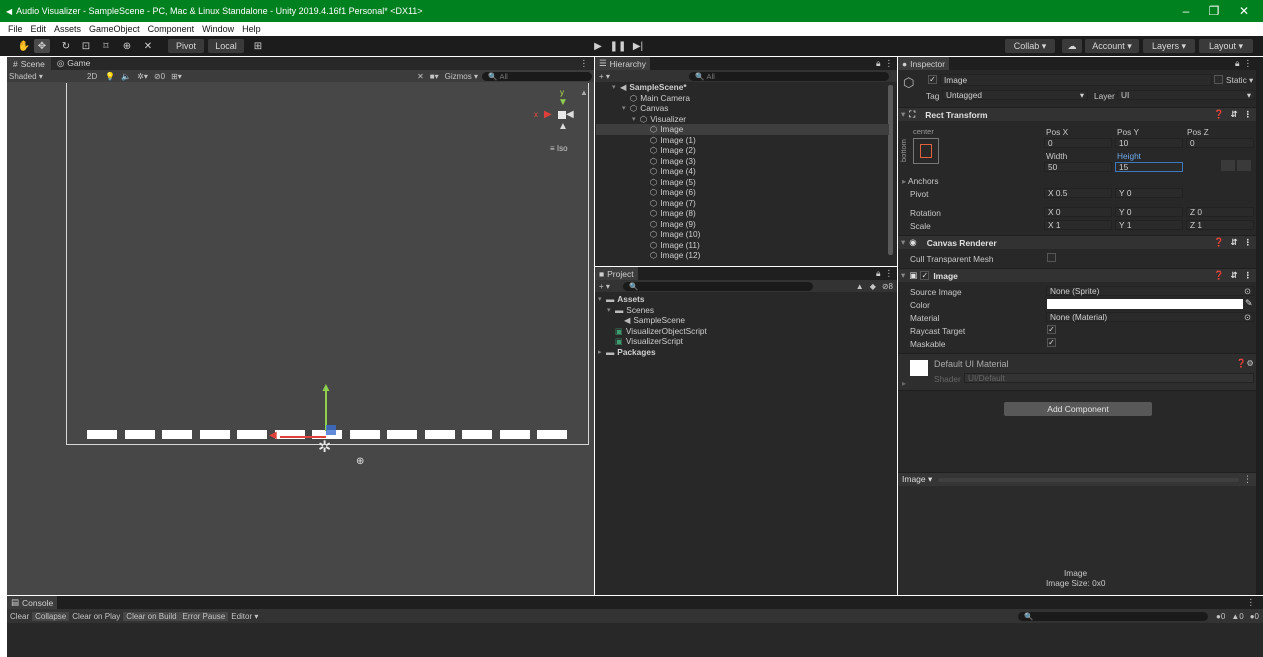 Image resolution: width=1263 pixels, height=657 pixels. I want to click on width-field: 50, so click(1078, 167).